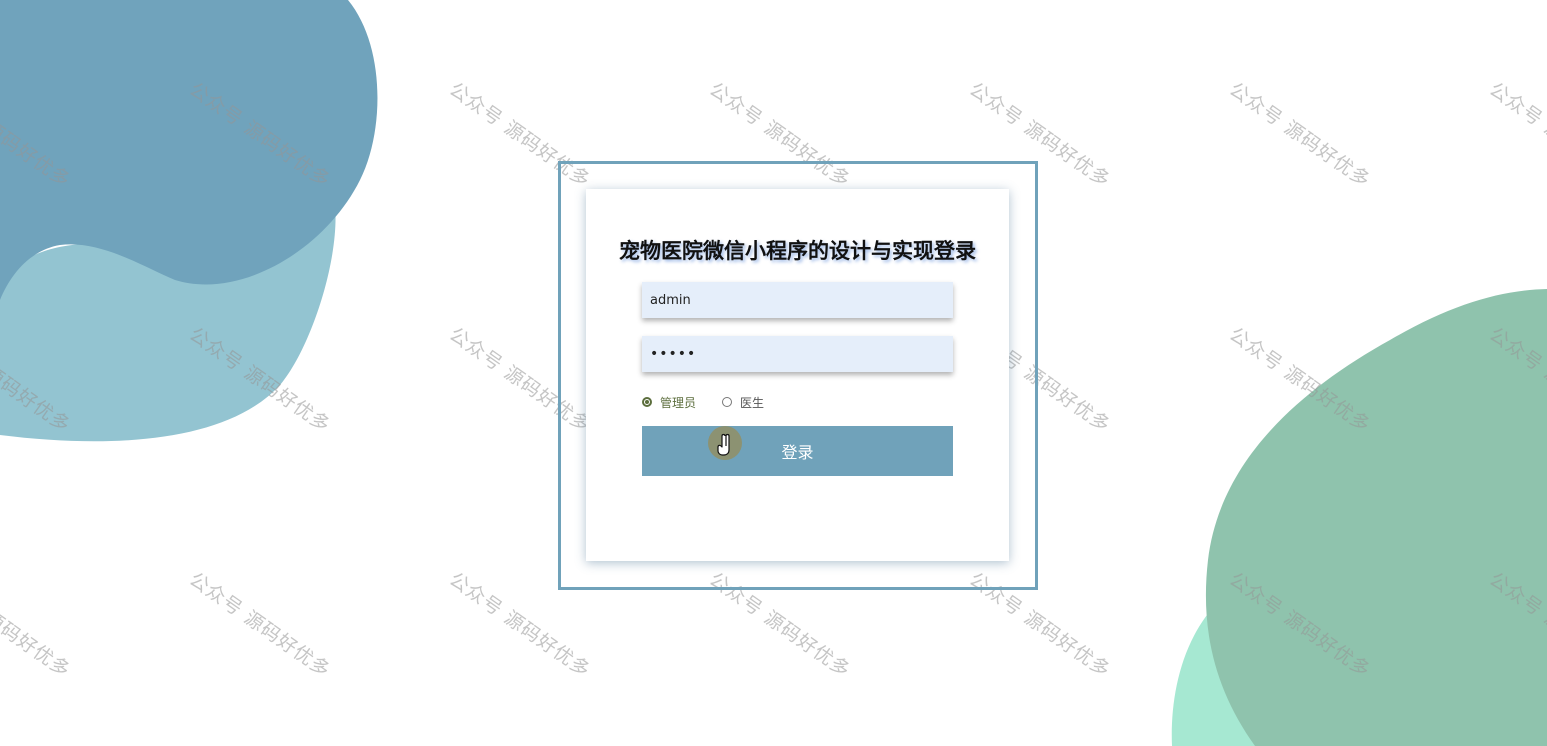  I want to click on role-radio-group: 管理员 医生, so click(716, 402).